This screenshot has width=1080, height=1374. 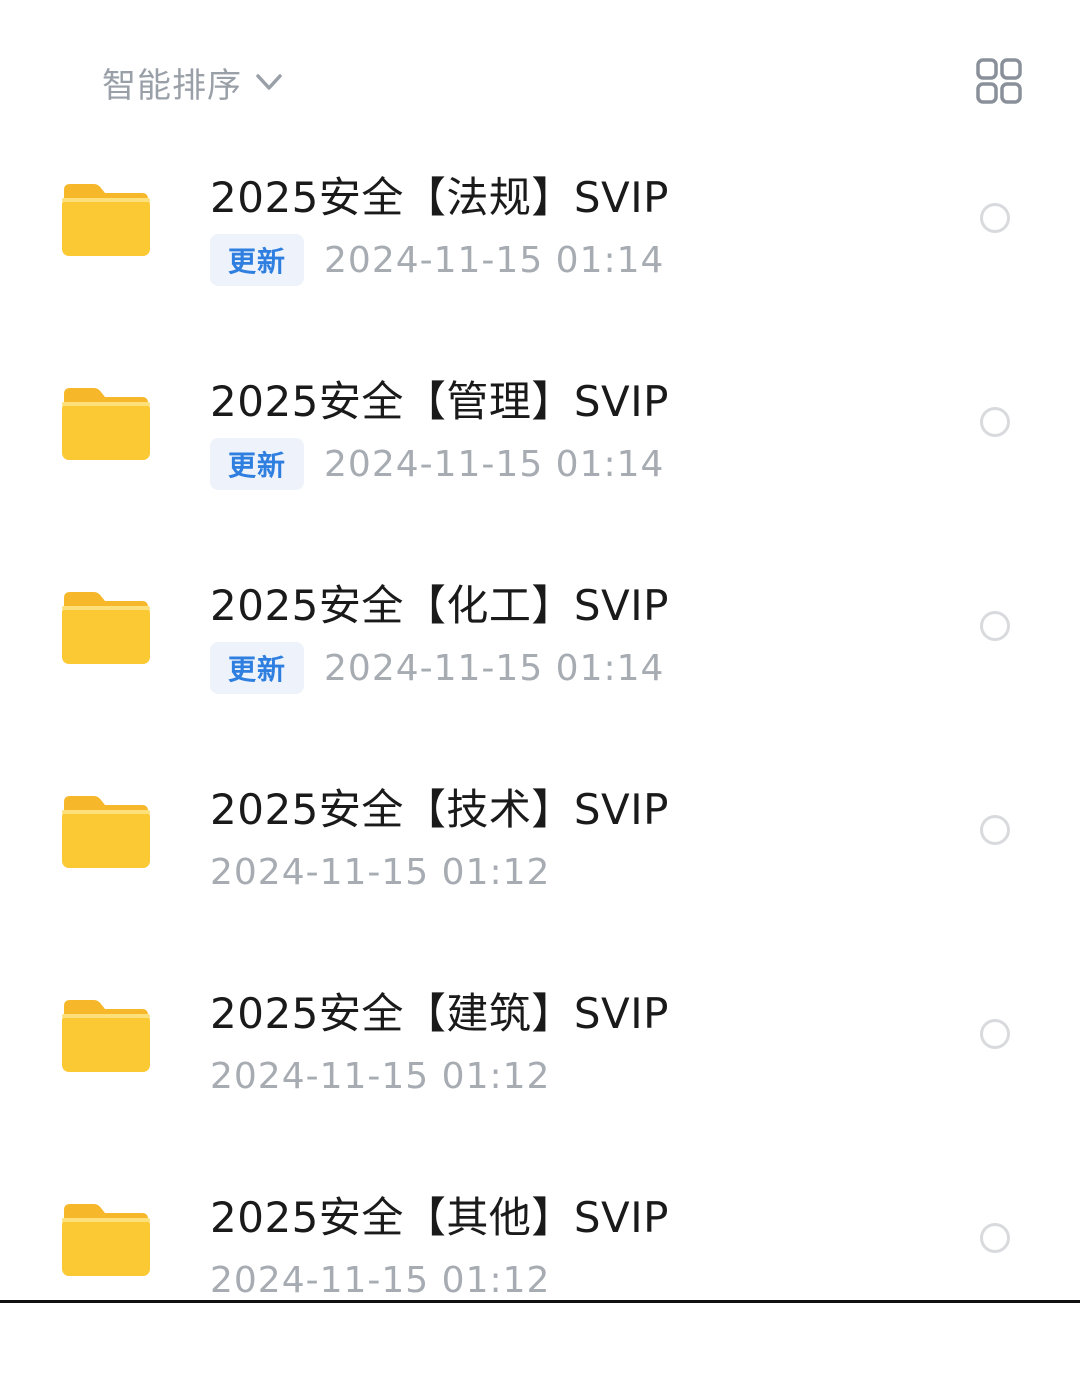 What do you see at coordinates (540, 75) in the screenshot?
I see `sort-bar: 智能排序` at bounding box center [540, 75].